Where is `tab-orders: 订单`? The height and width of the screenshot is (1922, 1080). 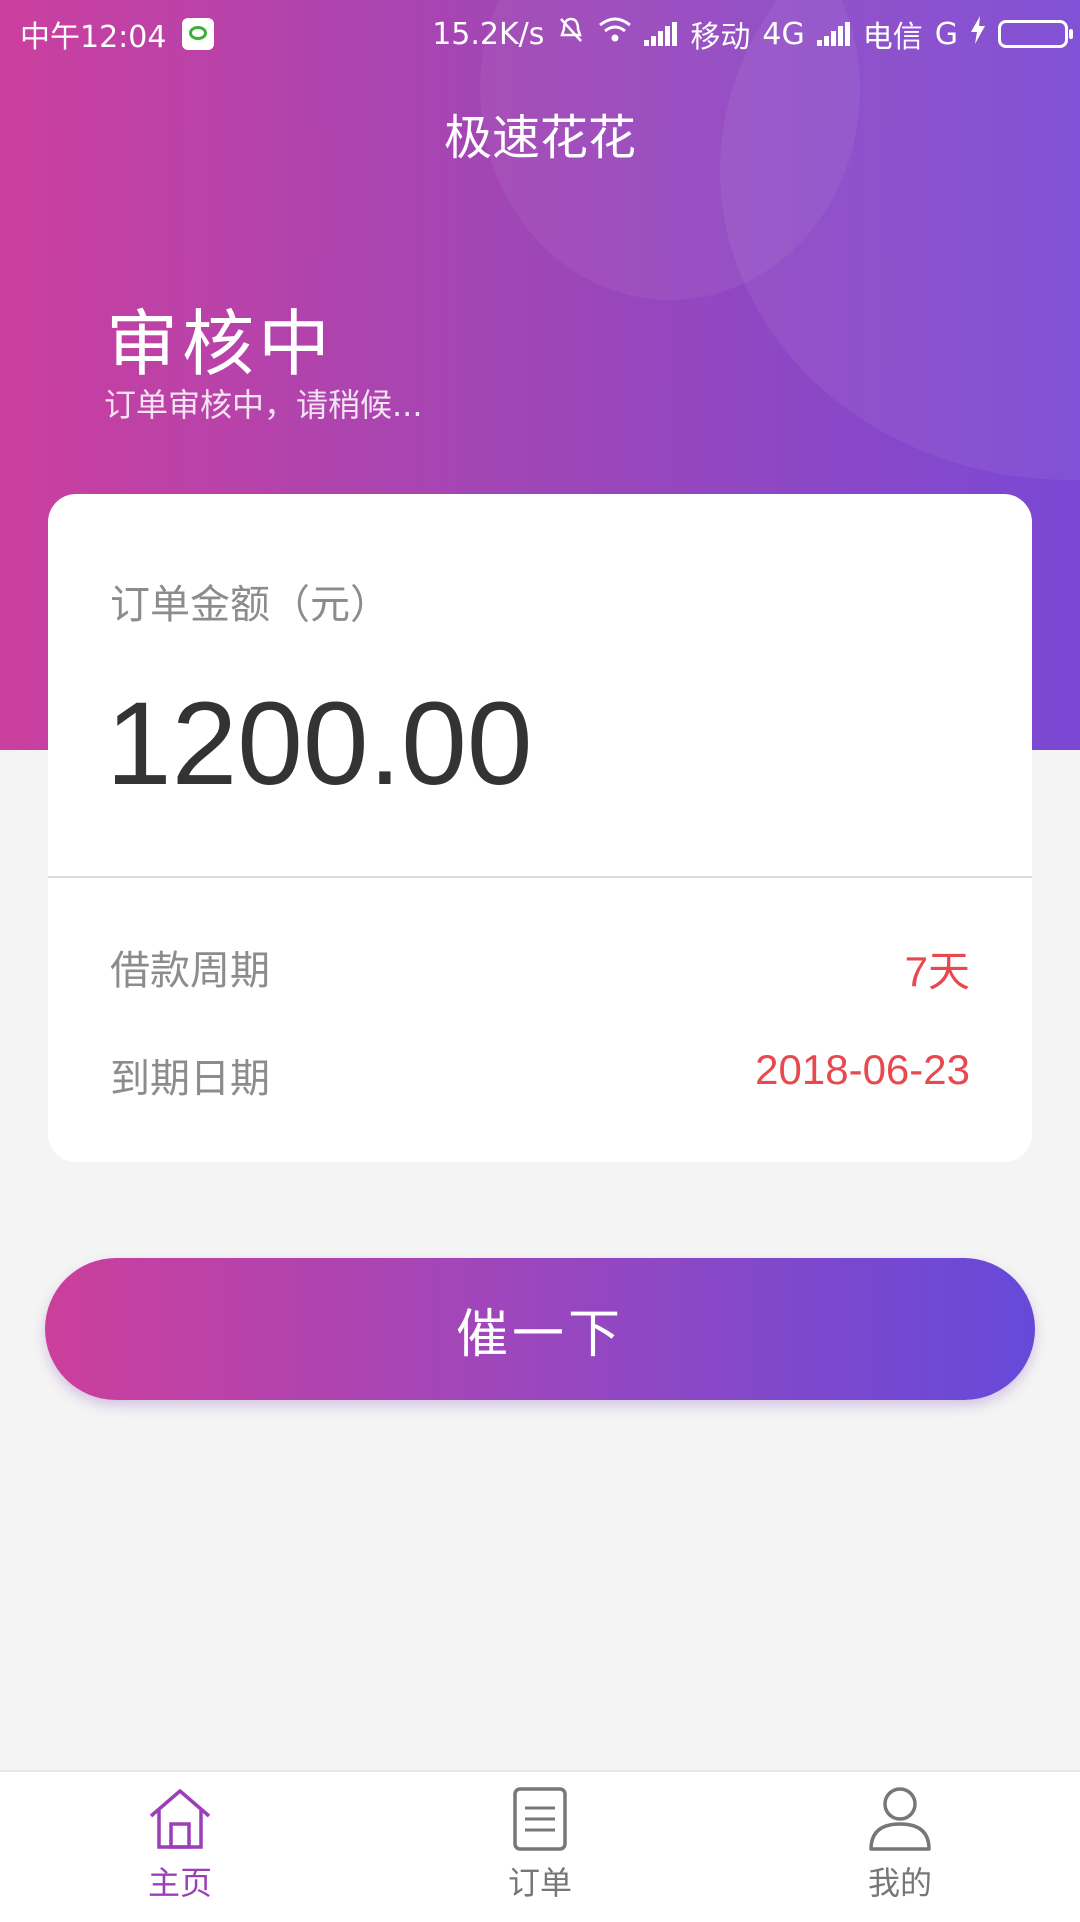 tab-orders: 订单 is located at coordinates (540, 1845).